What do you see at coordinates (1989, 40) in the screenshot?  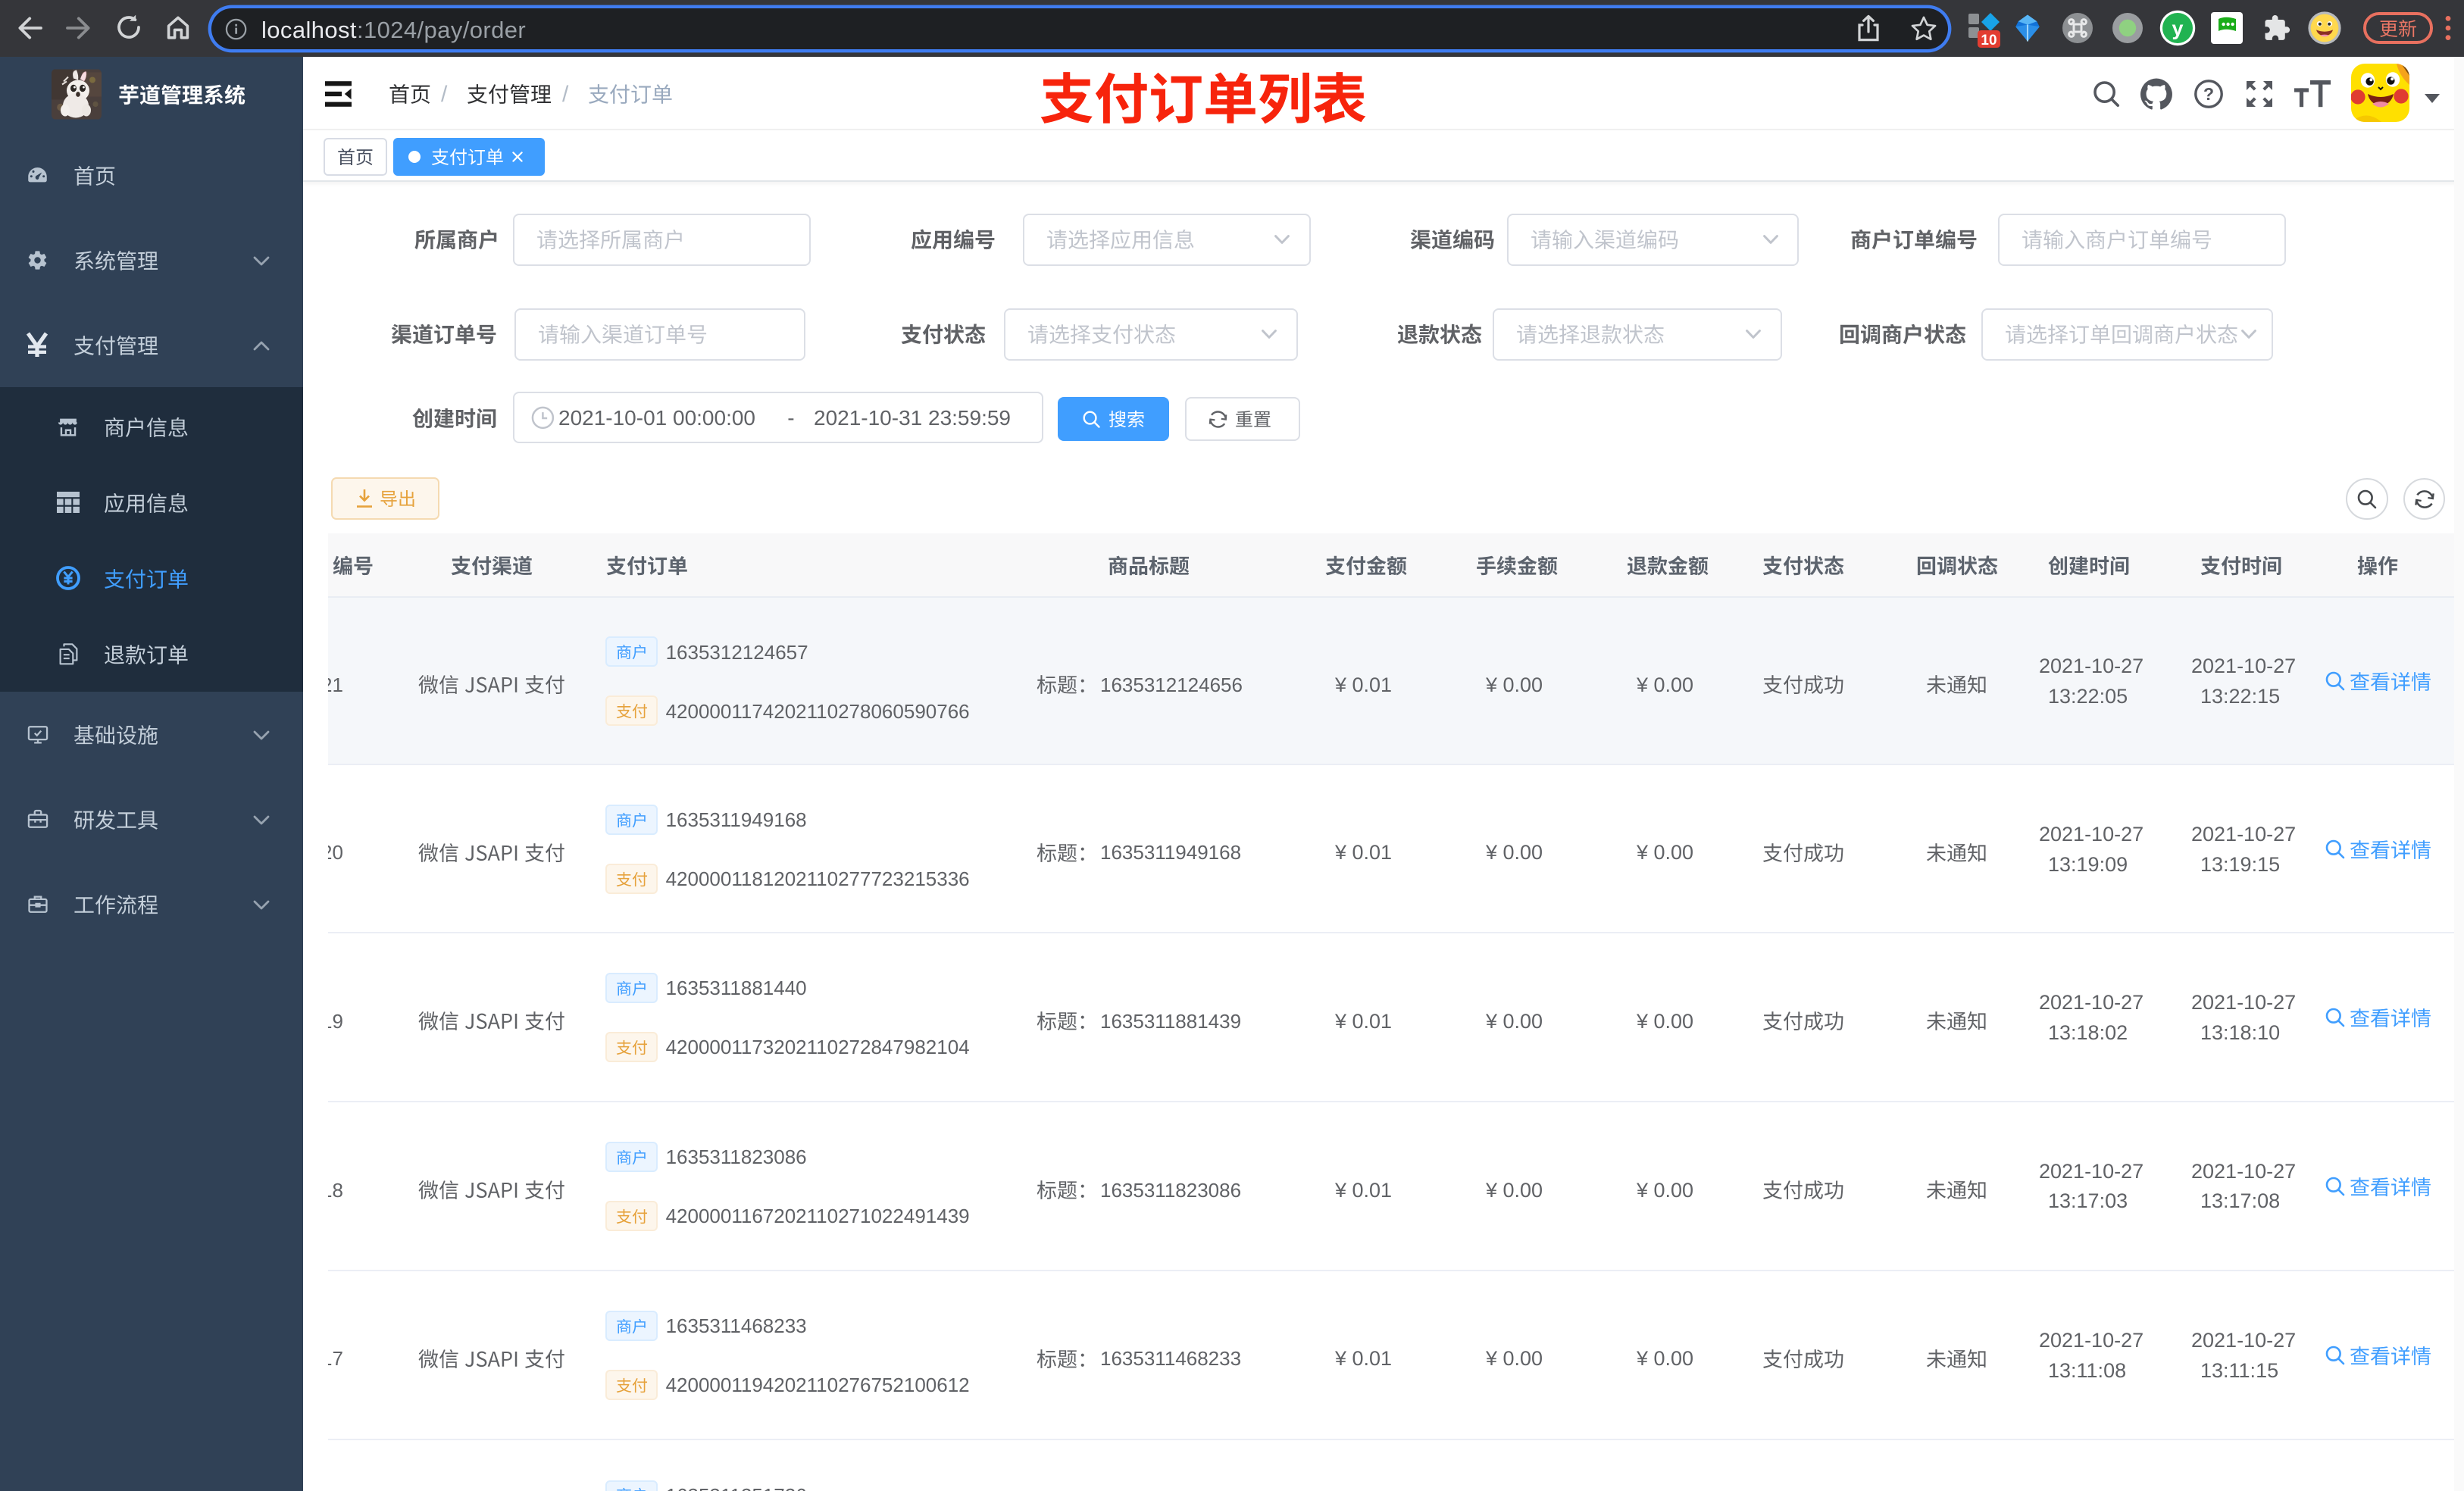 I see `svg-text: 10` at bounding box center [1989, 40].